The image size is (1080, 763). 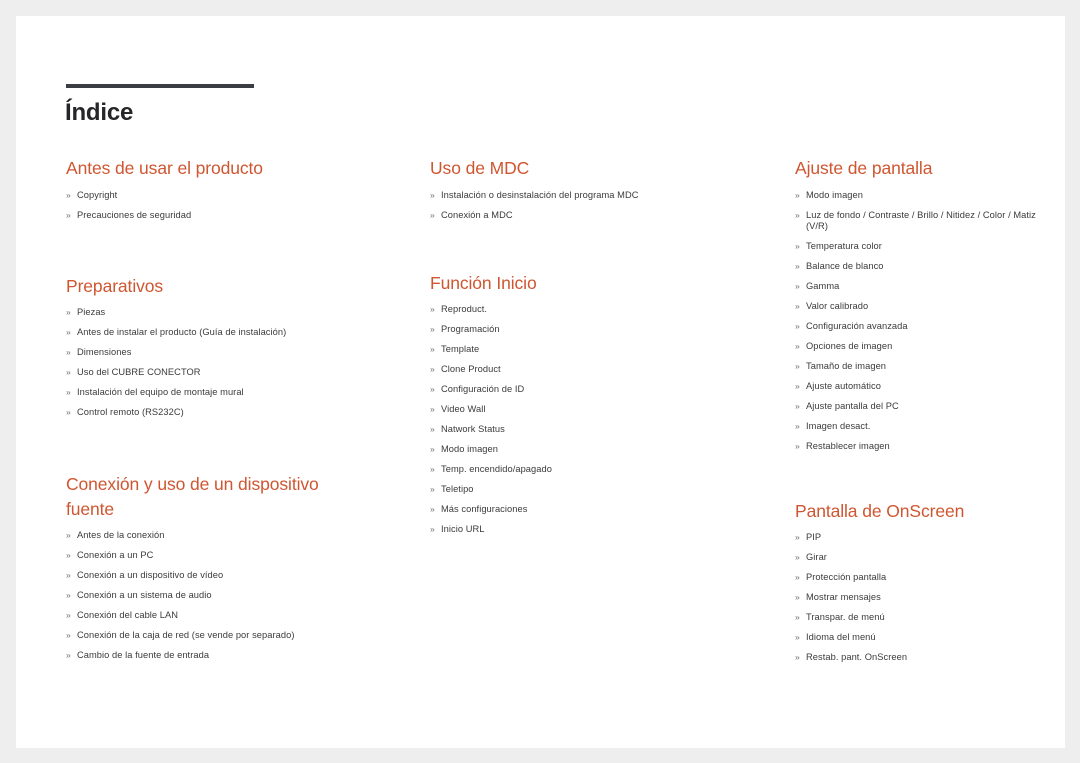 I want to click on toc-entry: » Temp. encendido/apagado, so click(x=580, y=469).